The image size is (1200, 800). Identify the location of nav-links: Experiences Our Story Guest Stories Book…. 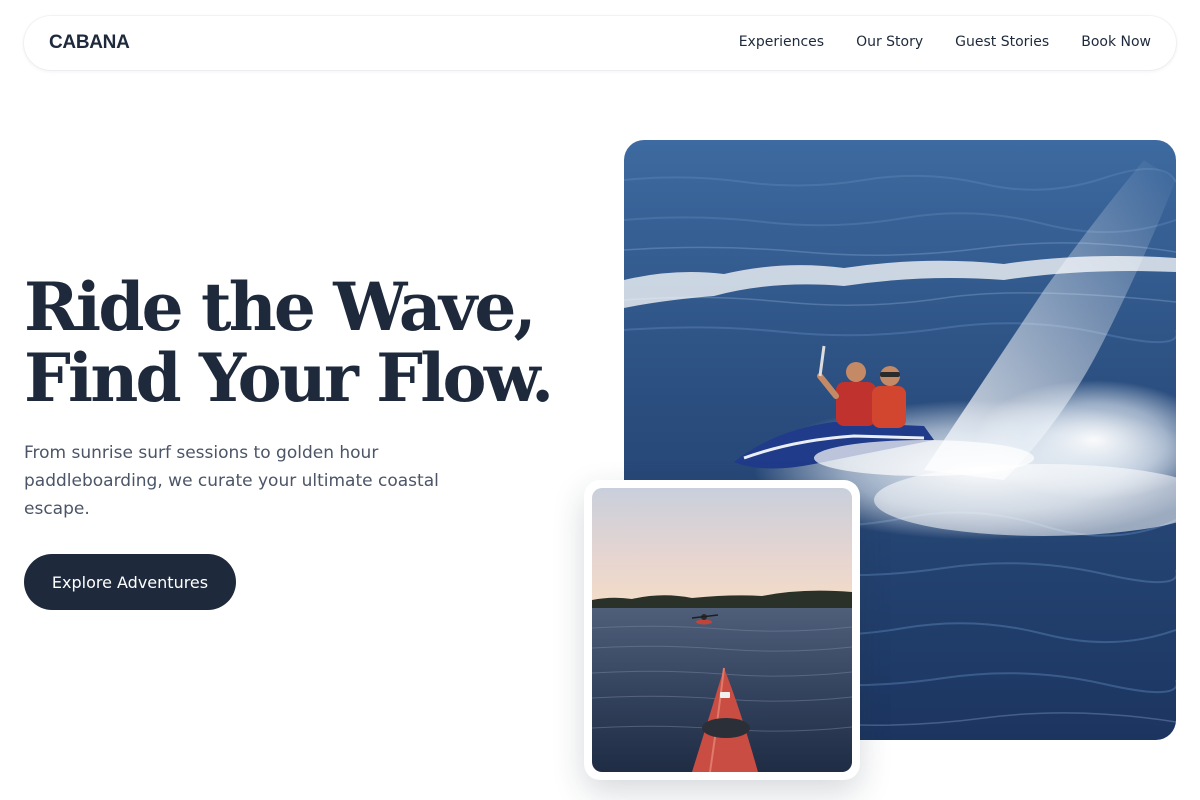
(945, 42).